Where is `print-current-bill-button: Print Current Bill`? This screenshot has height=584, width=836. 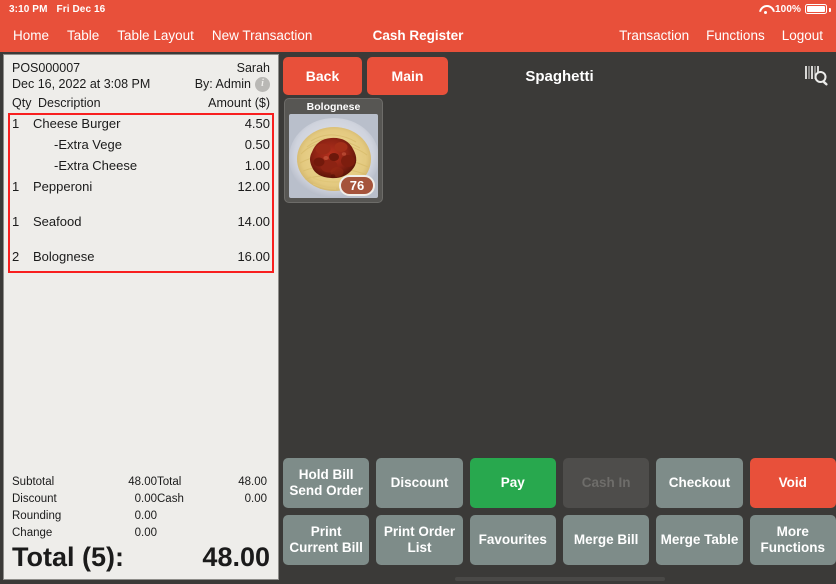
print-current-bill-button: Print Current Bill is located at coordinates (326, 540).